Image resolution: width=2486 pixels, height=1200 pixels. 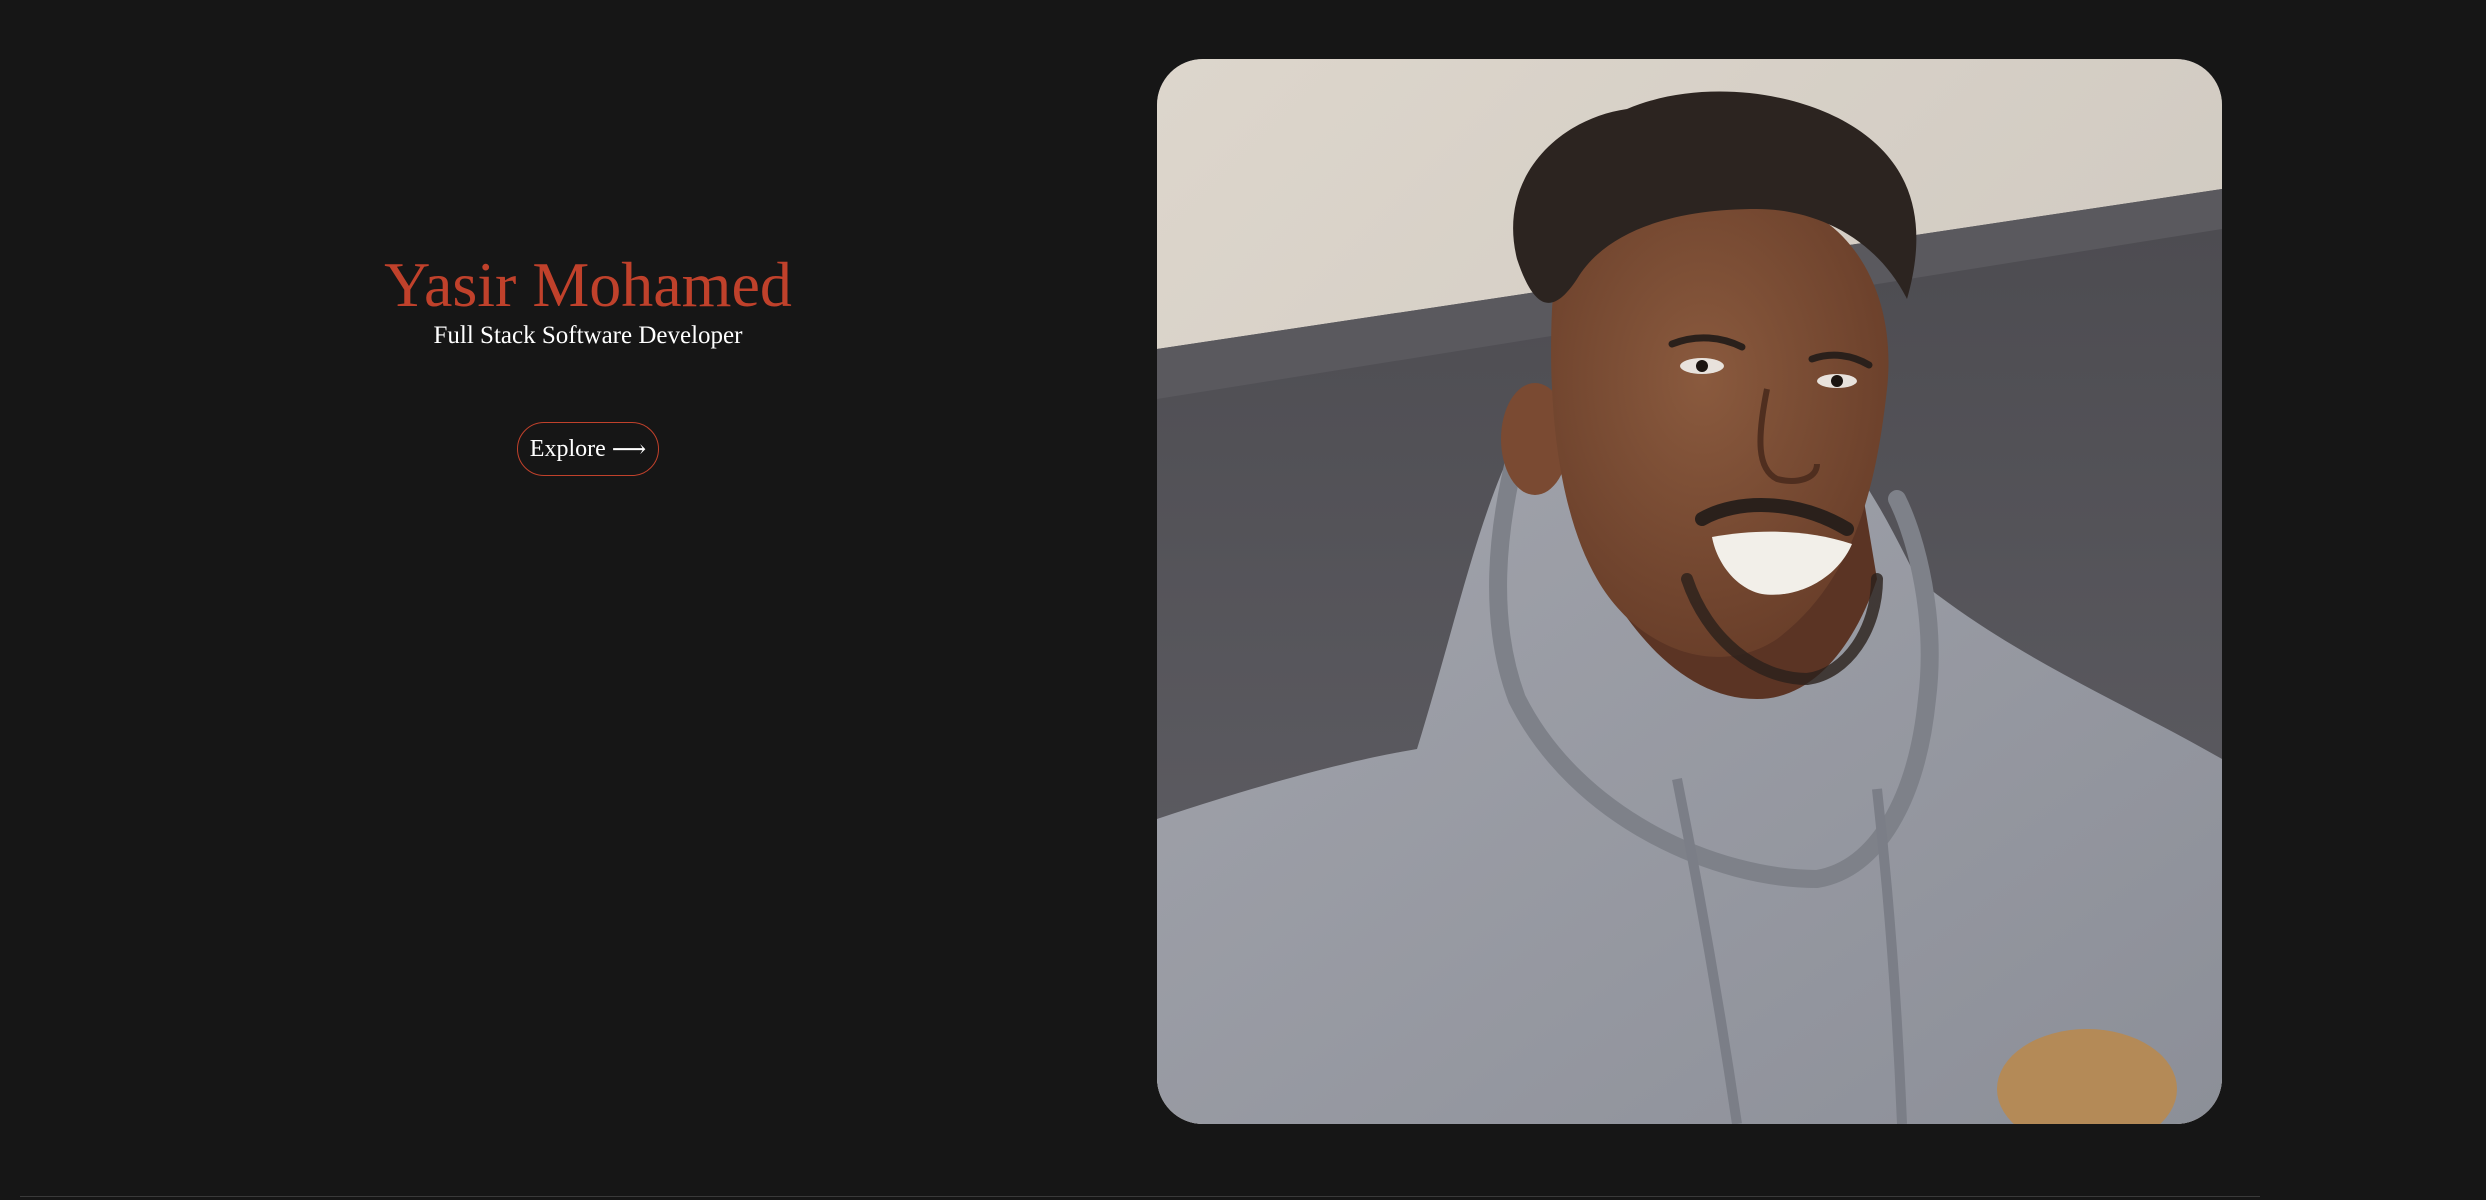 I want to click on bottom-divider, so click(x=1140, y=1196).